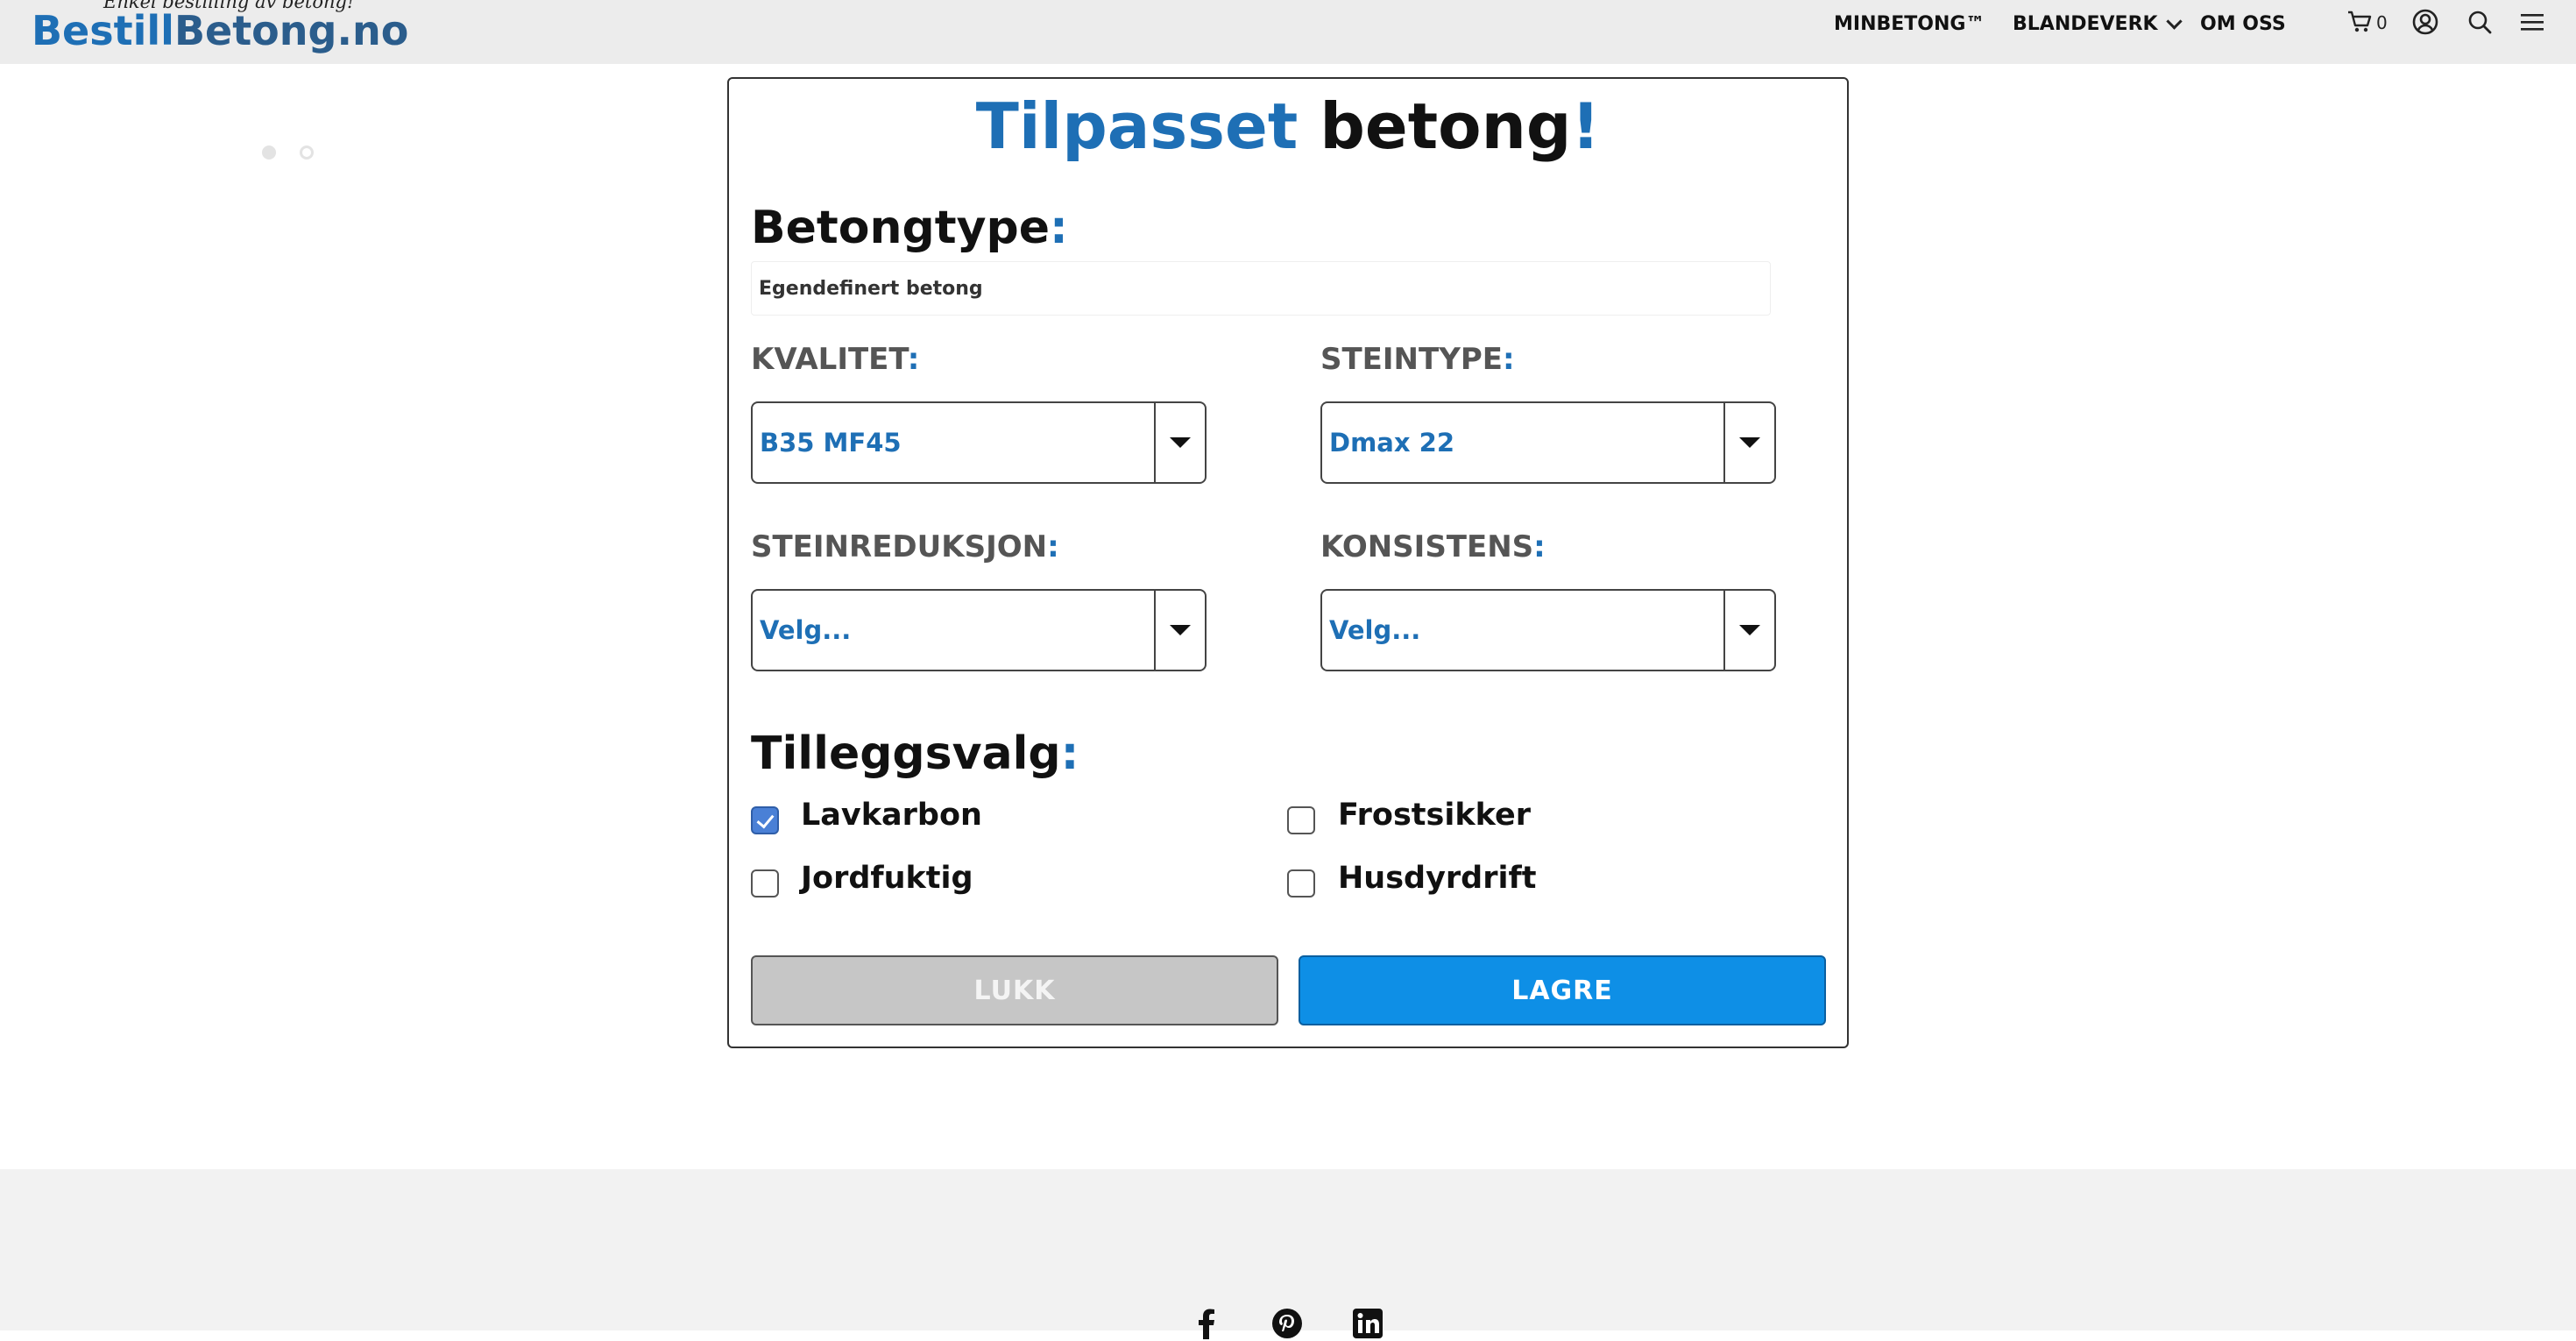  Describe the element at coordinates (2085, 23) in the screenshot. I see `nav-item-blandeverk-label: BLANDEVERK` at that location.